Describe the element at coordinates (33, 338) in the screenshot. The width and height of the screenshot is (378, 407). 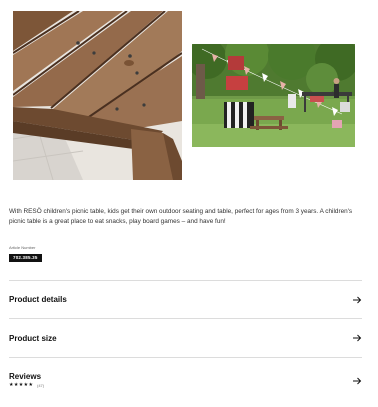
I see `product-size-title: Product size` at that location.